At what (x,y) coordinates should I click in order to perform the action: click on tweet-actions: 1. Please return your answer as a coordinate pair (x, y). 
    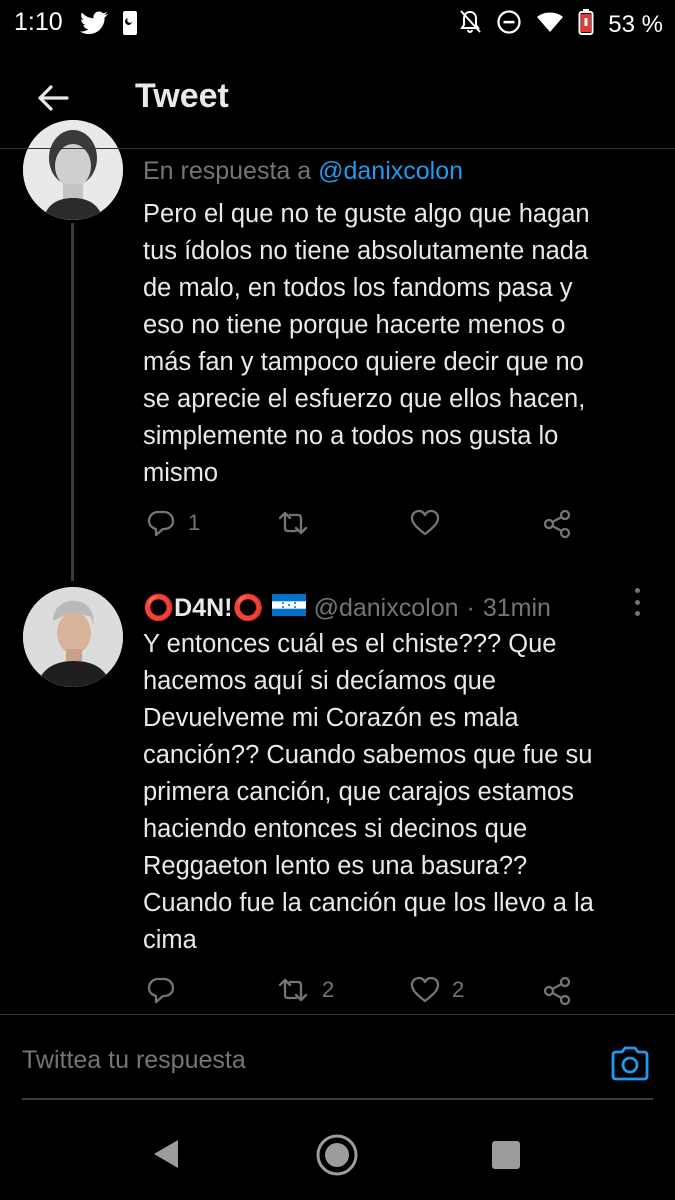
    Looking at the image, I should click on (378, 528).